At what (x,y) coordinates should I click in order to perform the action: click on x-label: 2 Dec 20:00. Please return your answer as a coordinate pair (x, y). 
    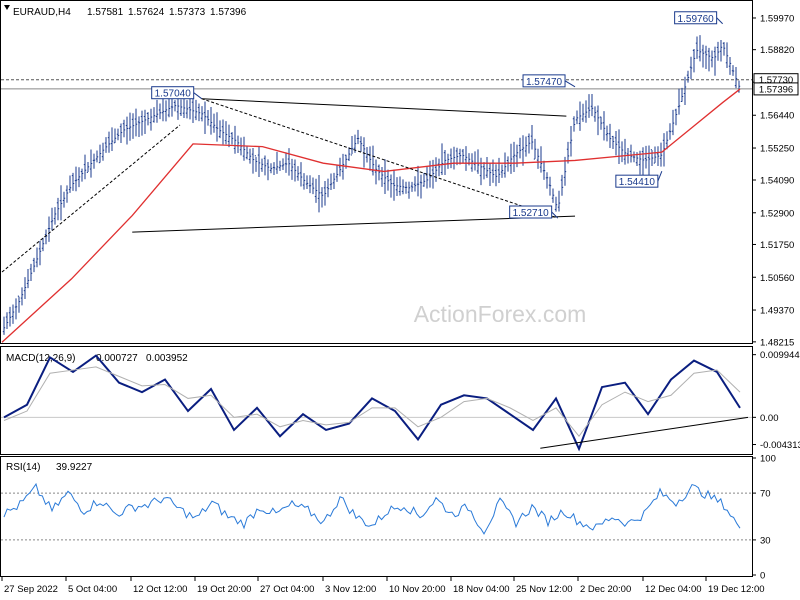
    Looking at the image, I should click on (605, 589).